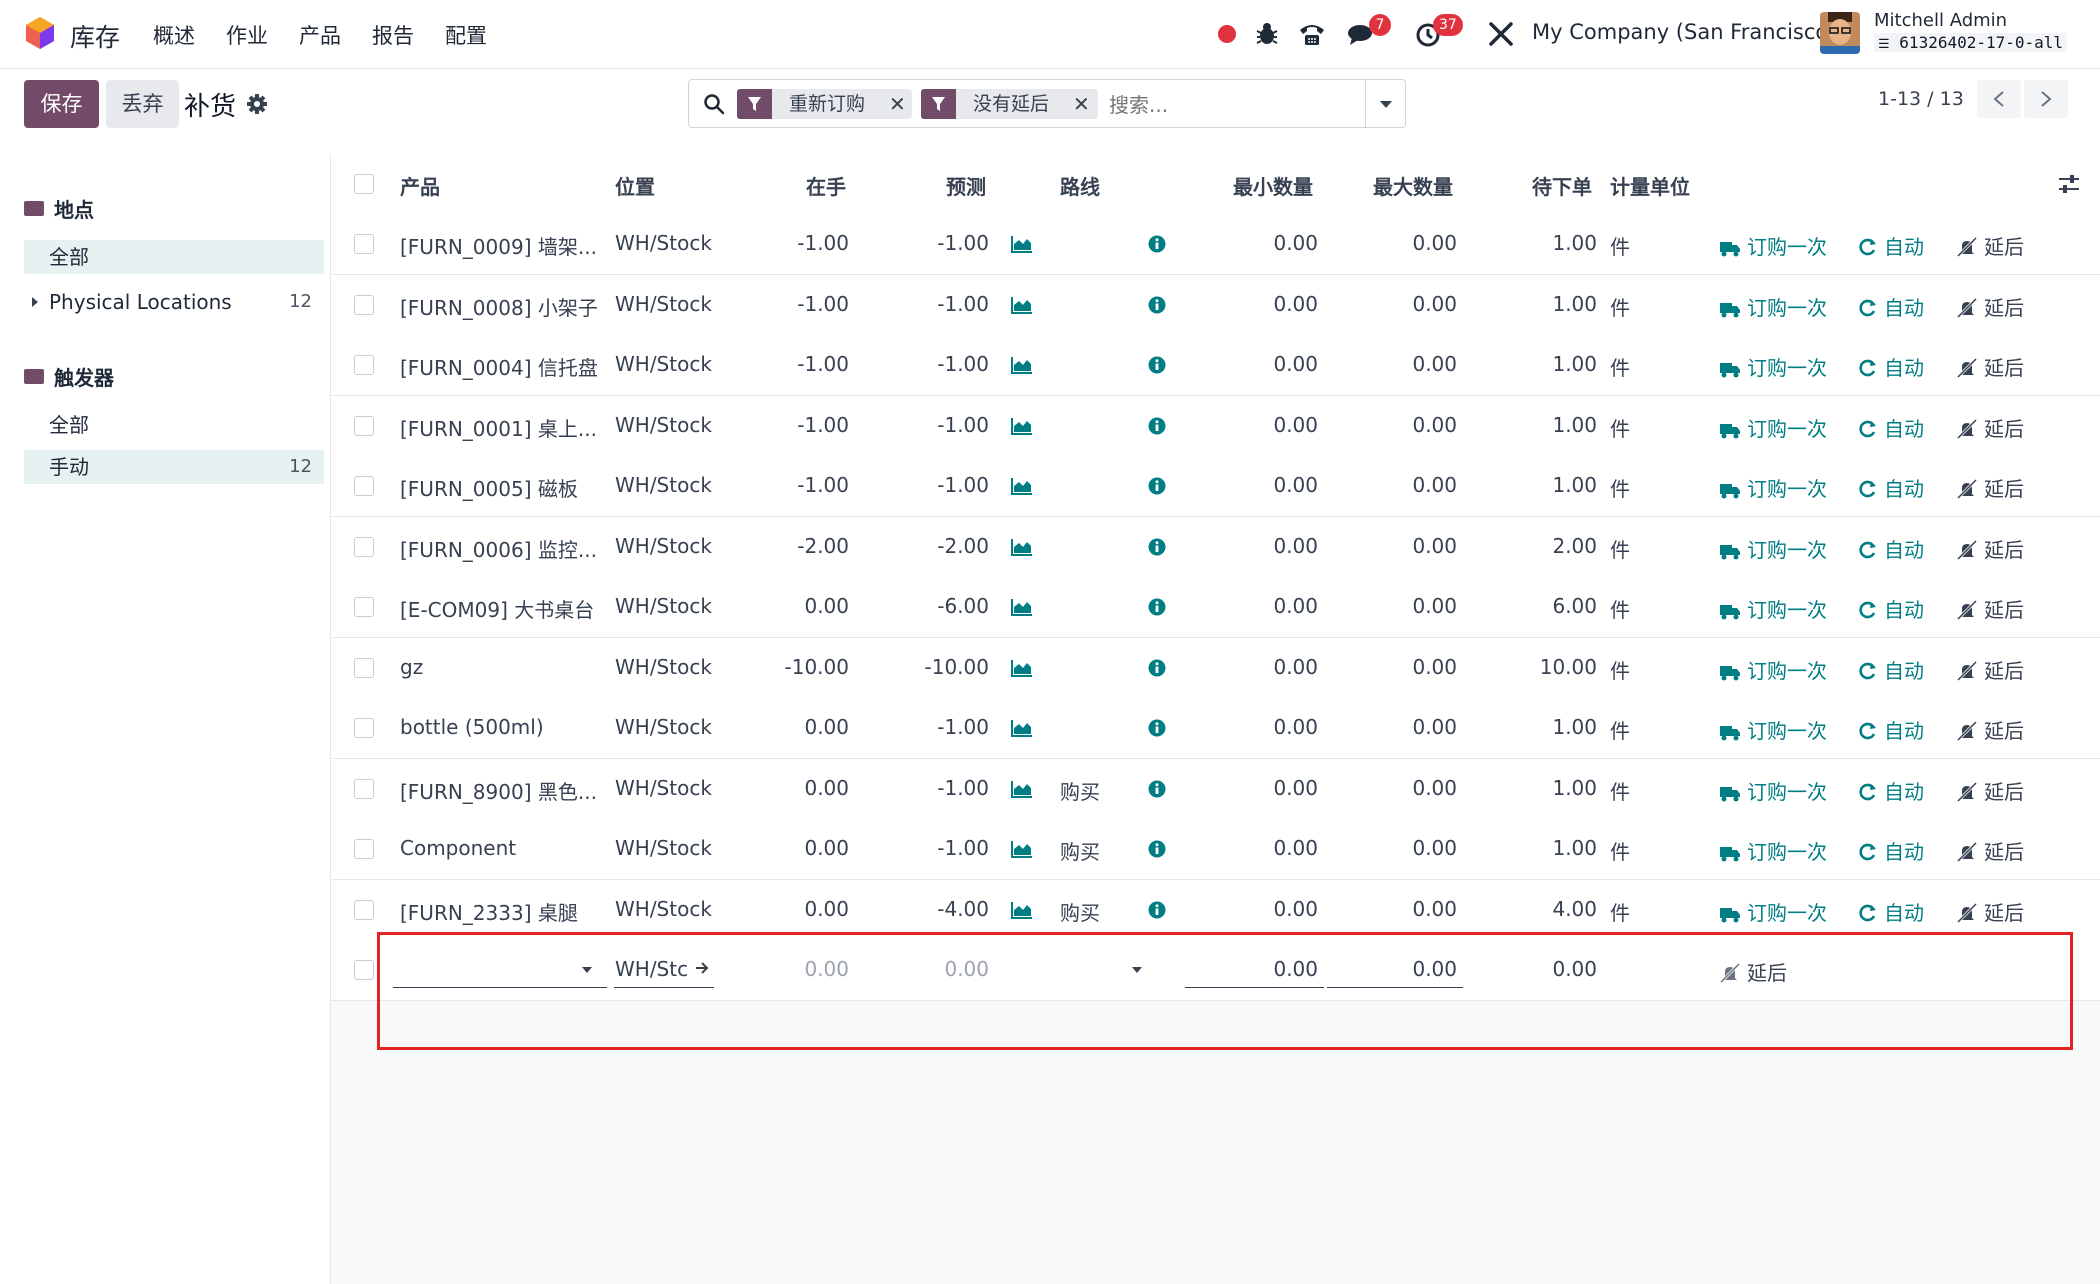  Describe the element at coordinates (1650, 185) in the screenshot. I see `column-header-uom: 计量单位` at that location.